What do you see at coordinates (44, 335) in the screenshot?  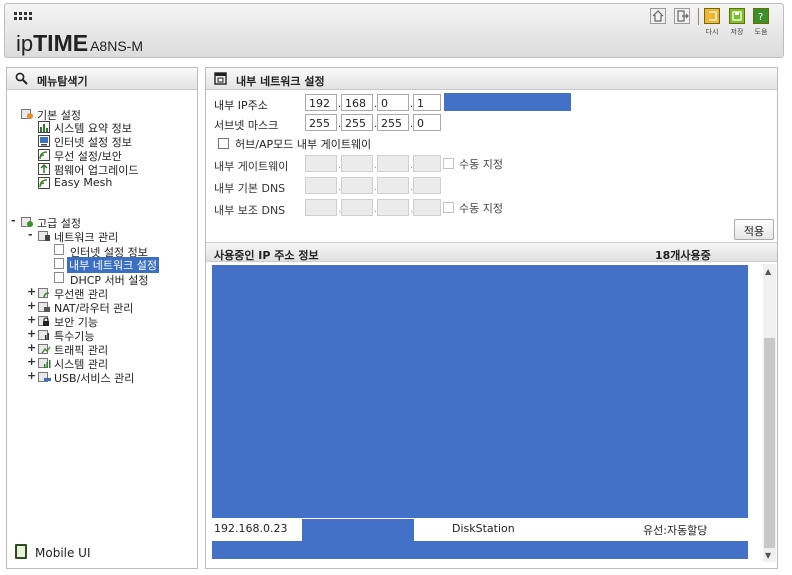 I see `special-function-icon` at bounding box center [44, 335].